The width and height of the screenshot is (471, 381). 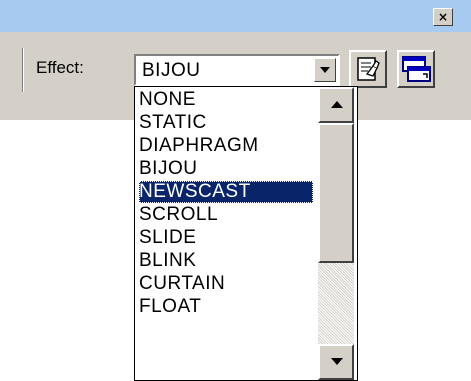 What do you see at coordinates (226, 284) in the screenshot?
I see `list-item: CURTAIN` at bounding box center [226, 284].